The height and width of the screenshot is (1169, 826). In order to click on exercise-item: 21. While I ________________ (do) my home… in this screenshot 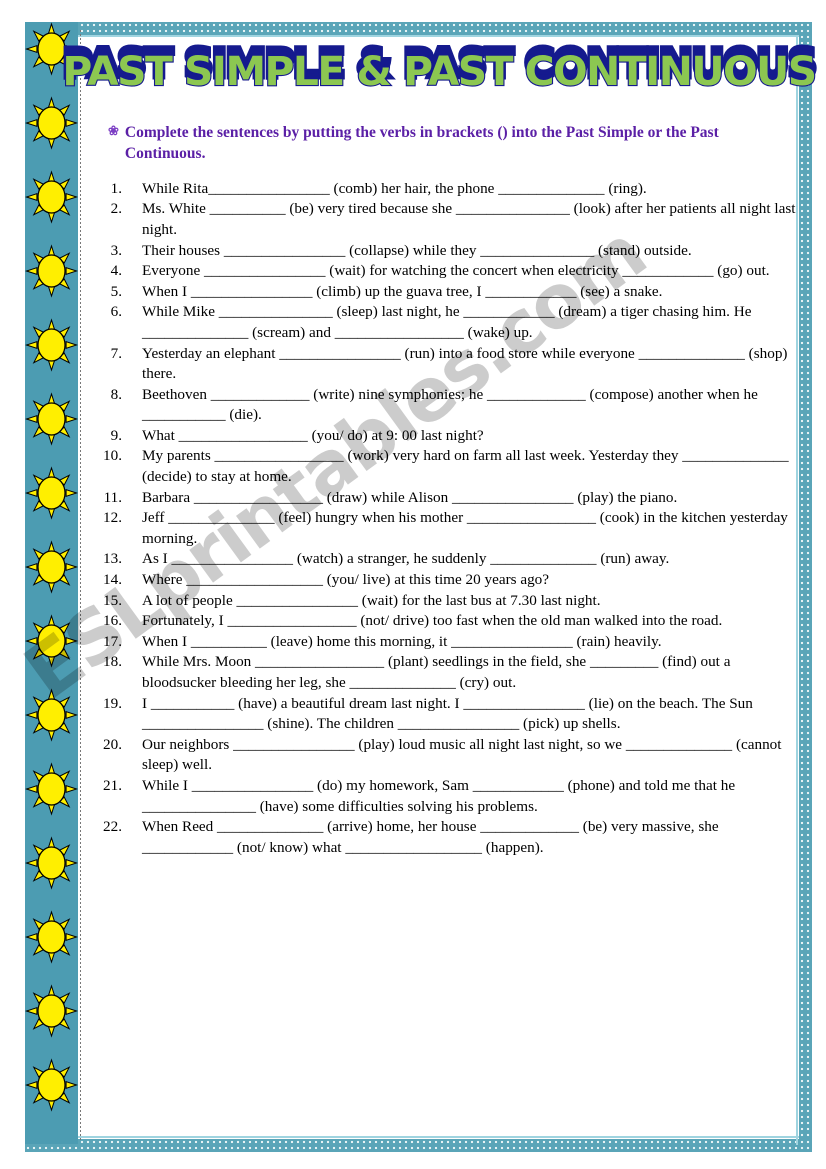, I will do `click(448, 796)`.